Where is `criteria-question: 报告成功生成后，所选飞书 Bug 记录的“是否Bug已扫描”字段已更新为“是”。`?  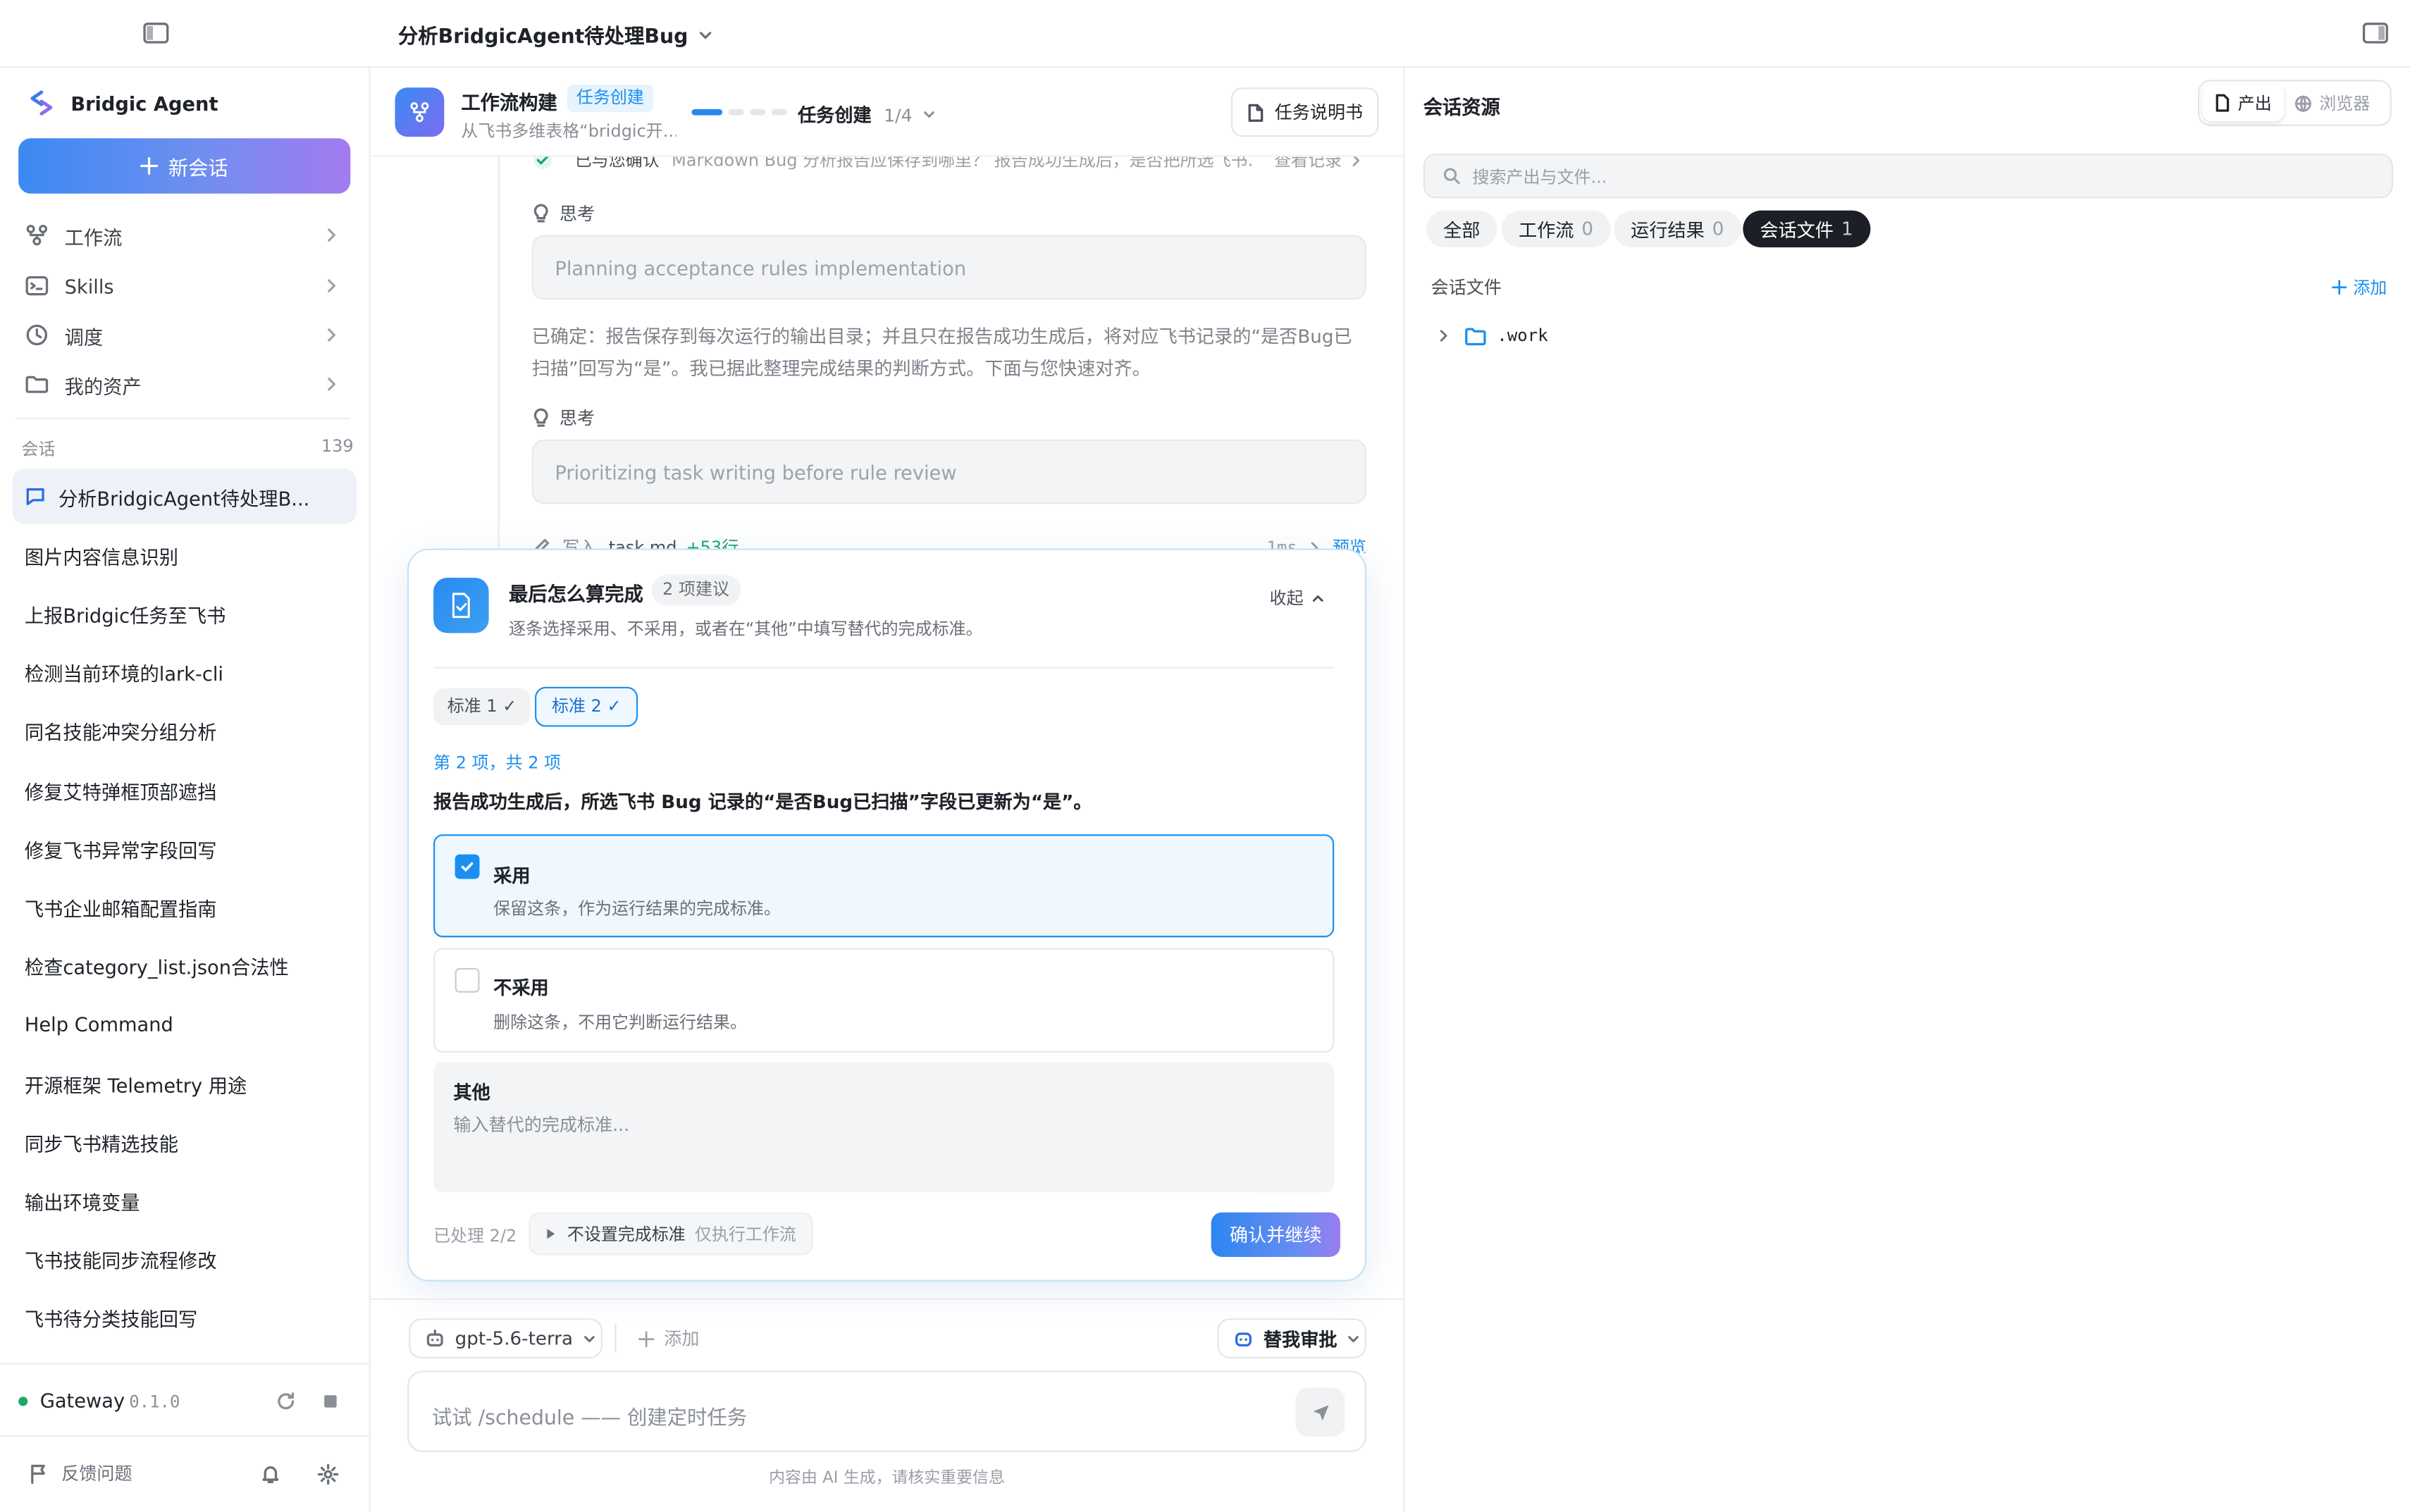 criteria-question: 报告成功生成后，所选飞书 Bug 记录的“是否Bug已扫描”字段已更新为“是”。 is located at coordinates (763, 802).